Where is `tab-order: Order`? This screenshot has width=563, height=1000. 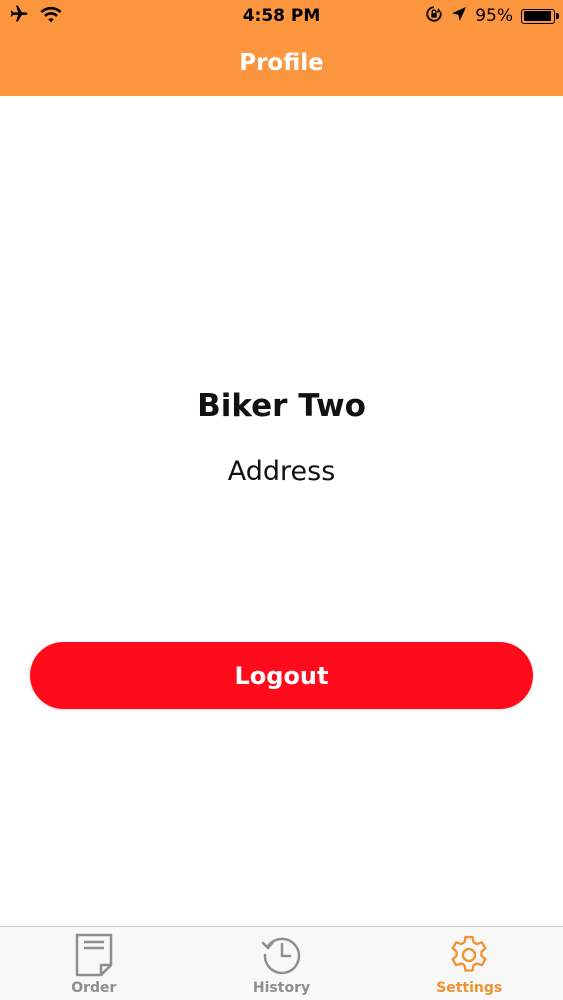
tab-order: Order is located at coordinates (94, 963).